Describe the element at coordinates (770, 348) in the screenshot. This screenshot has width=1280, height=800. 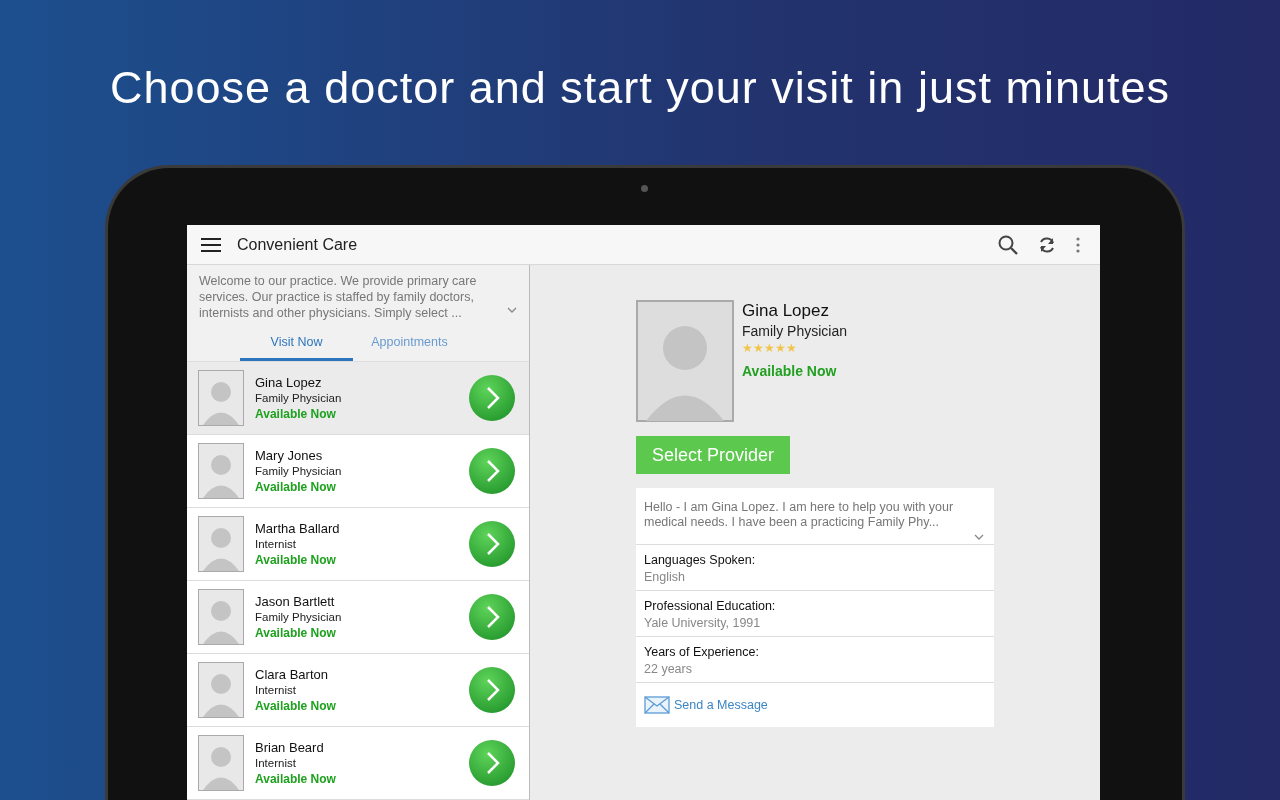
I see `star-rating: ★★★★★` at that location.